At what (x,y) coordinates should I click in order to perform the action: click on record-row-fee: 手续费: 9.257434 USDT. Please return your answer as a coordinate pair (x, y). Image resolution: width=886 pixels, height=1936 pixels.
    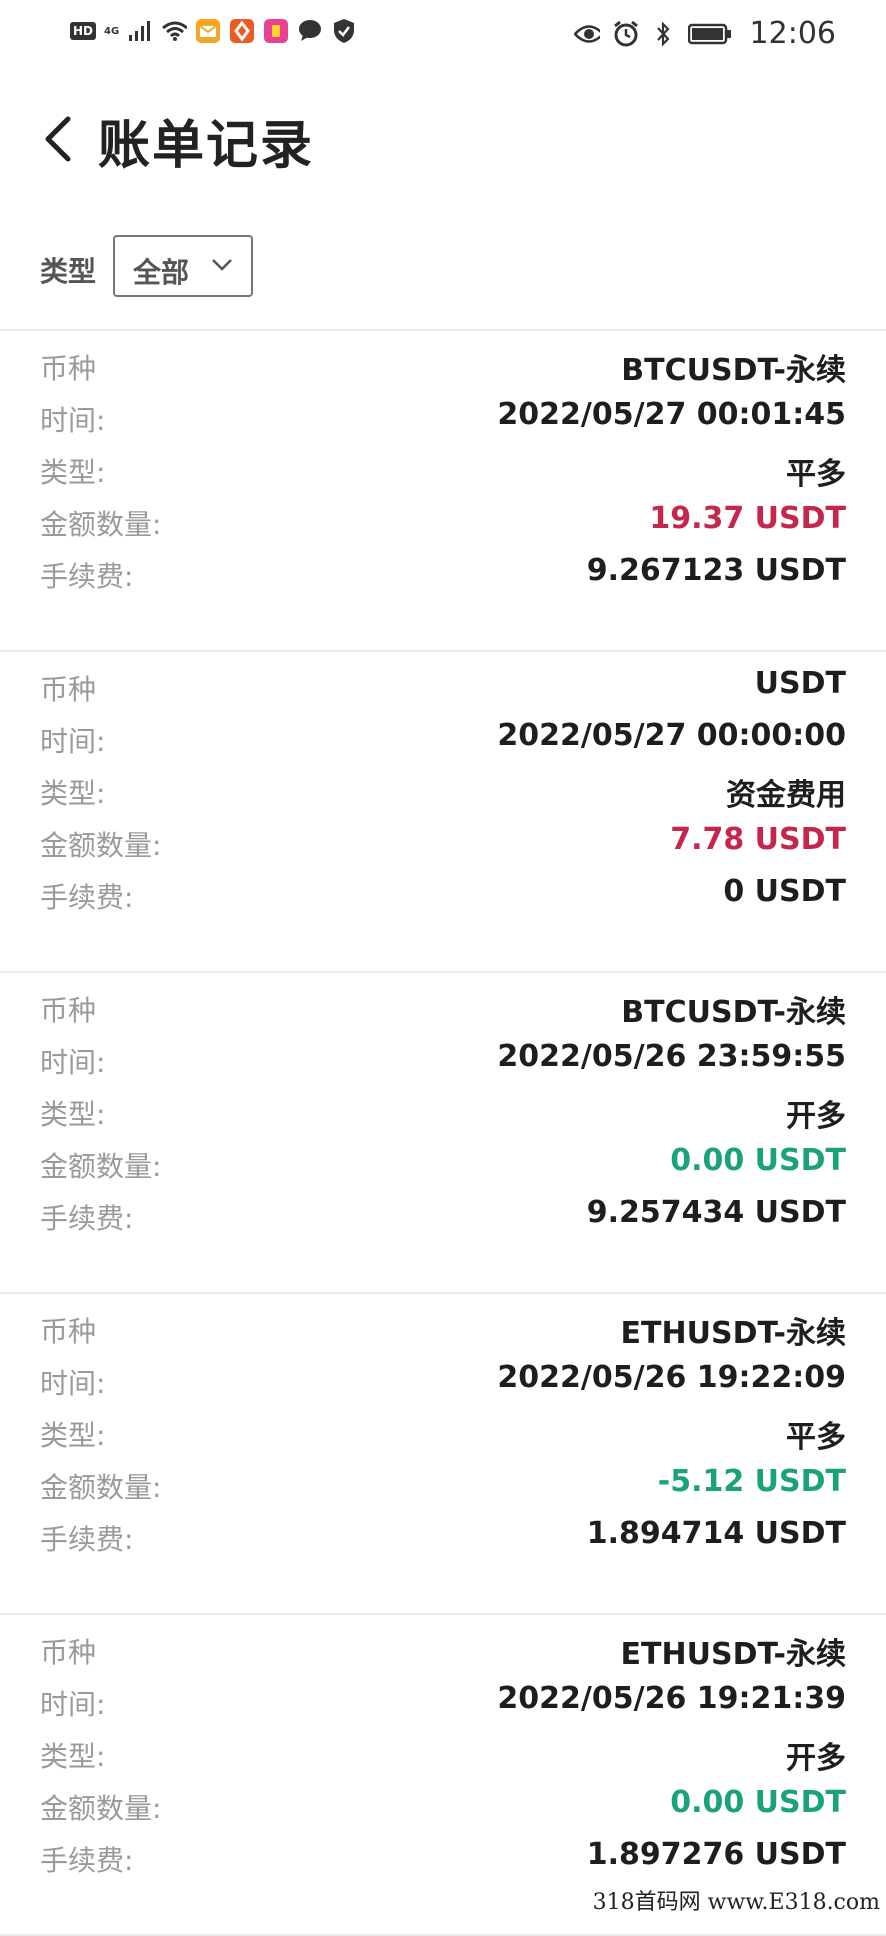
    Looking at the image, I should click on (443, 1216).